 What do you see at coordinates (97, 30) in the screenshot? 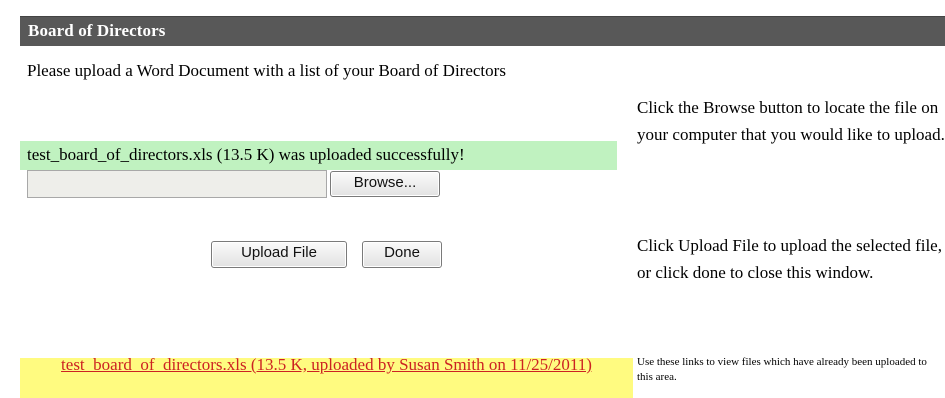
I see `page-title: Board of Directors` at bounding box center [97, 30].